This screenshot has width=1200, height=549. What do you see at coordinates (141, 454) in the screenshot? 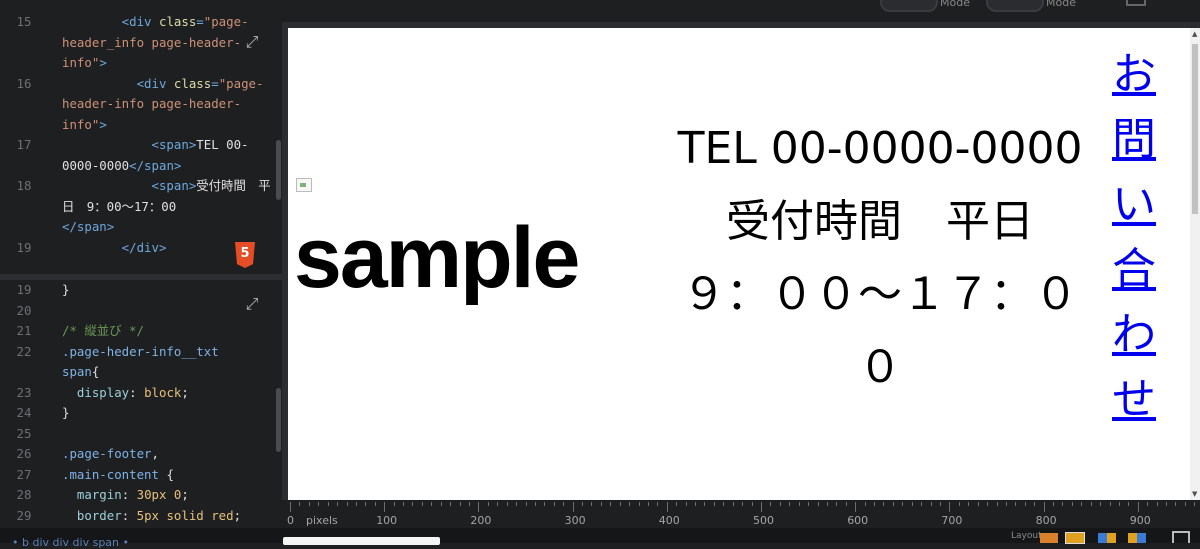
I see `code-line: 26 .page-footer,` at bounding box center [141, 454].